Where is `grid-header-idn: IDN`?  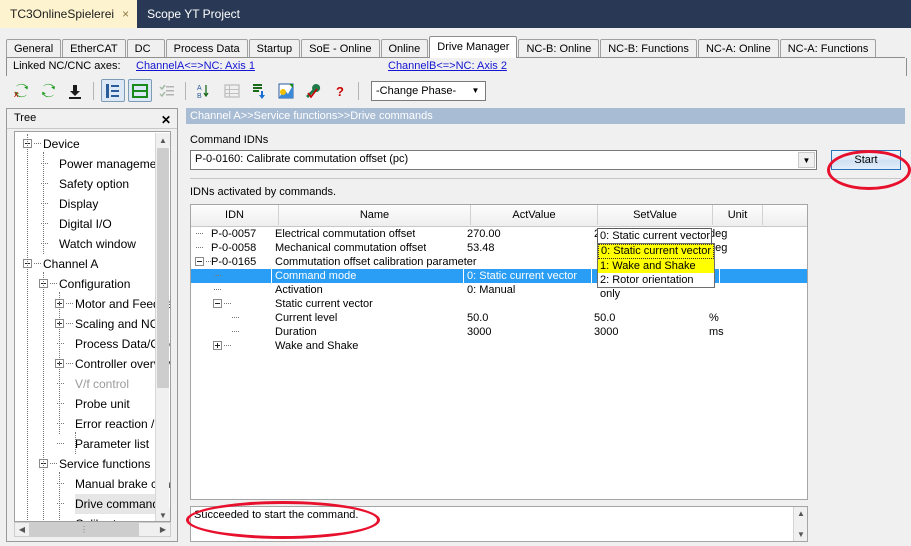
grid-header-idn: IDN is located at coordinates (235, 215).